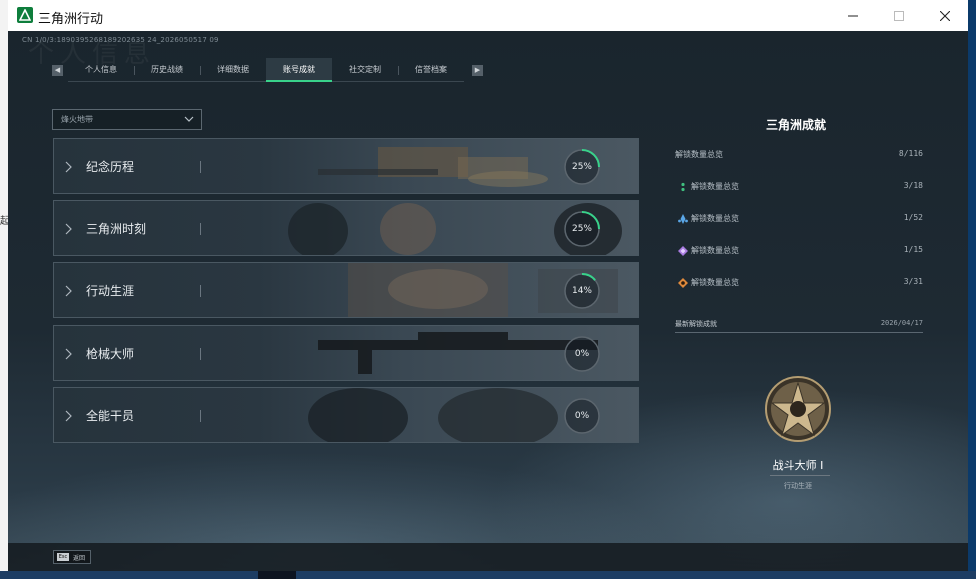 Image resolution: width=976 pixels, height=579 pixels. I want to click on close-icon, so click(945, 15).